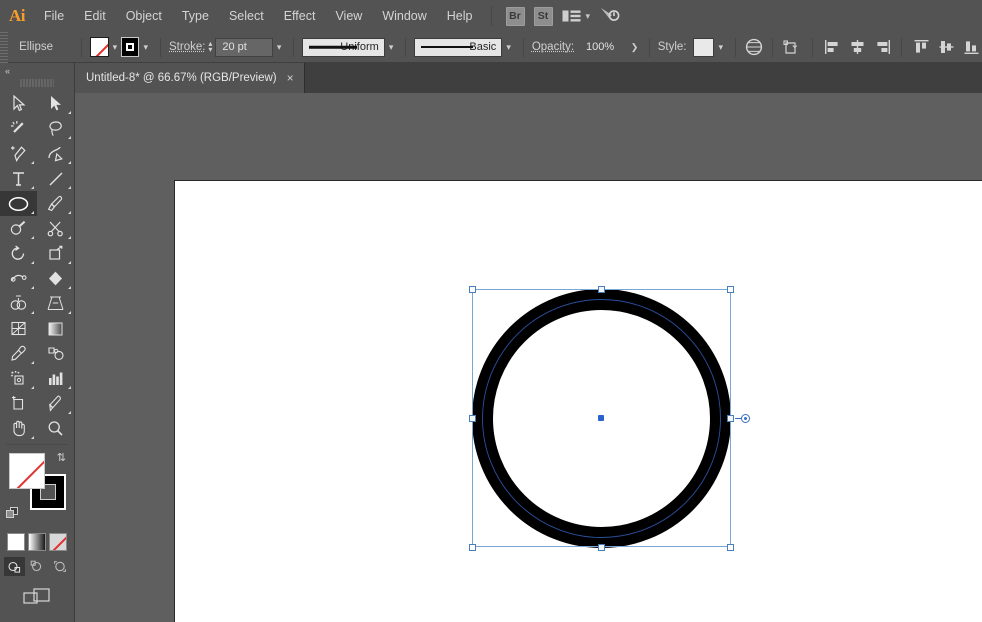 The height and width of the screenshot is (622, 982). What do you see at coordinates (55, 378) in the screenshot?
I see `column-graph-tool` at bounding box center [55, 378].